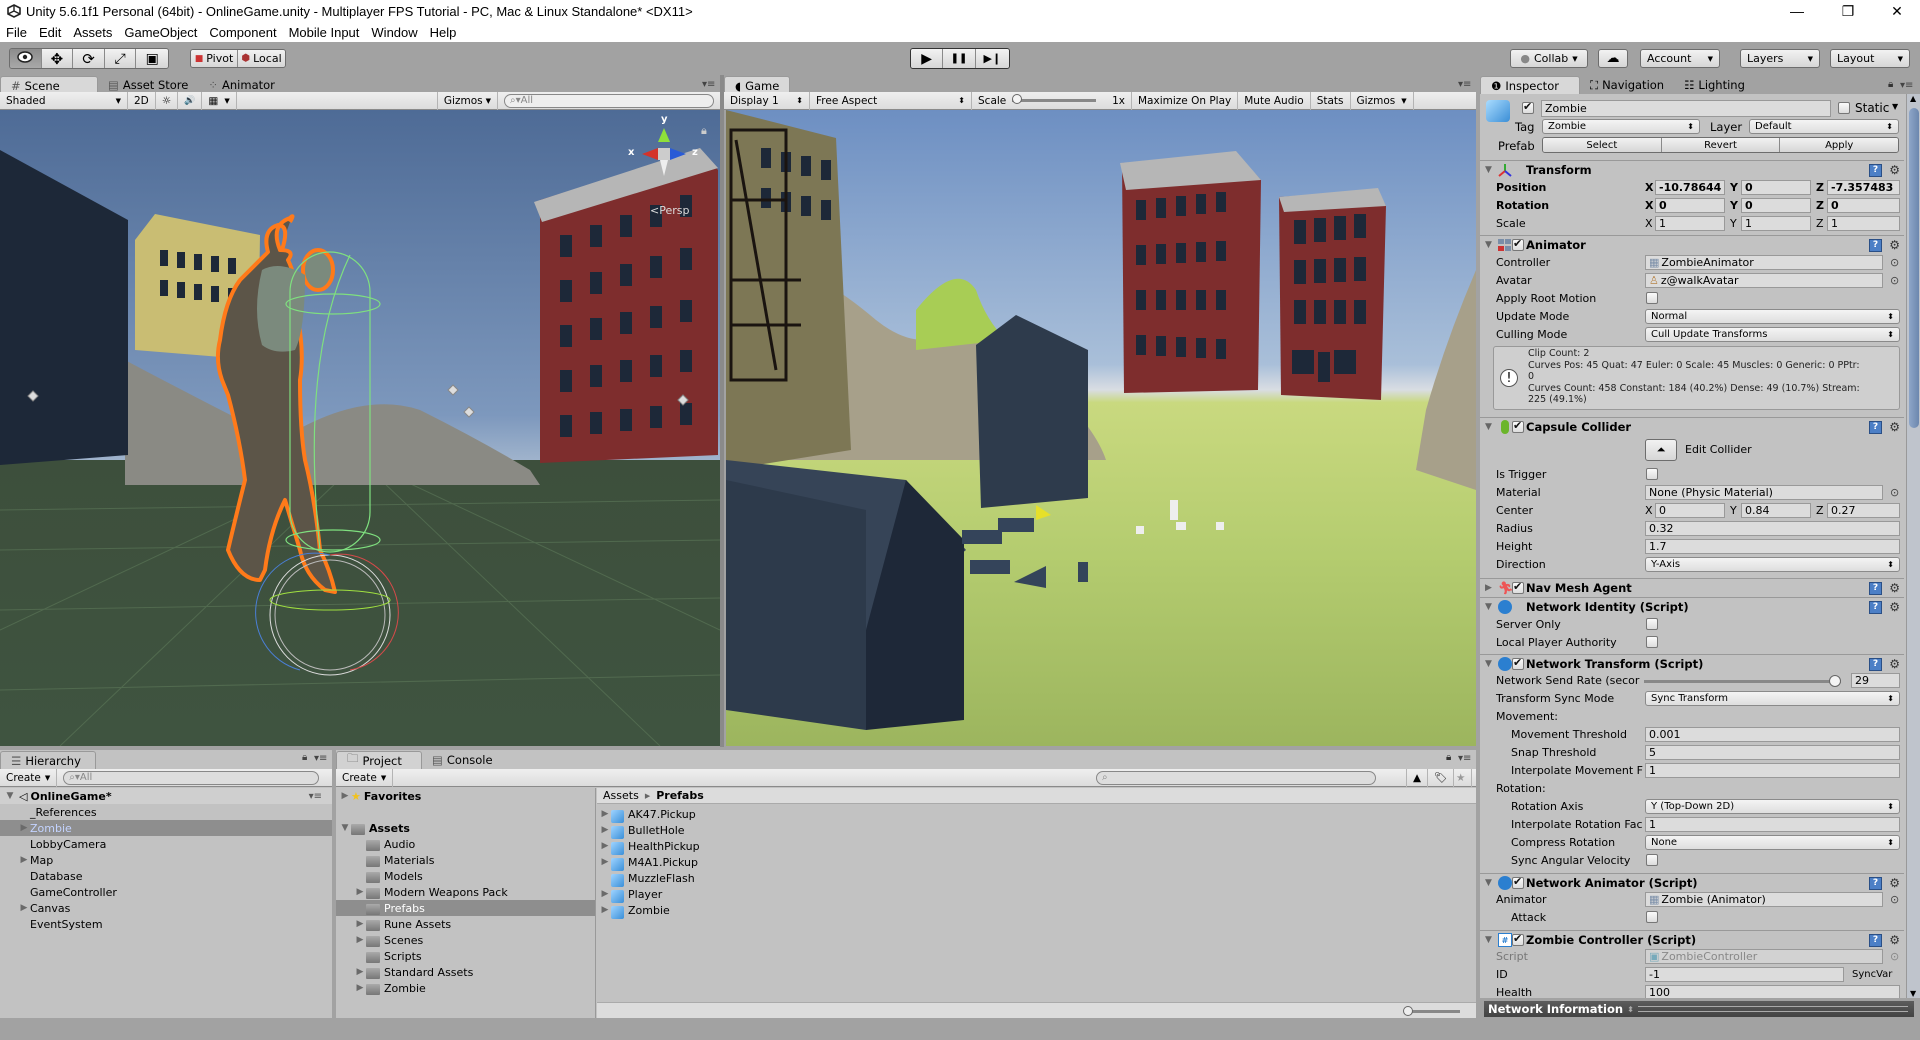  I want to click on rotation-z-axis-label: Z, so click(1820, 205).